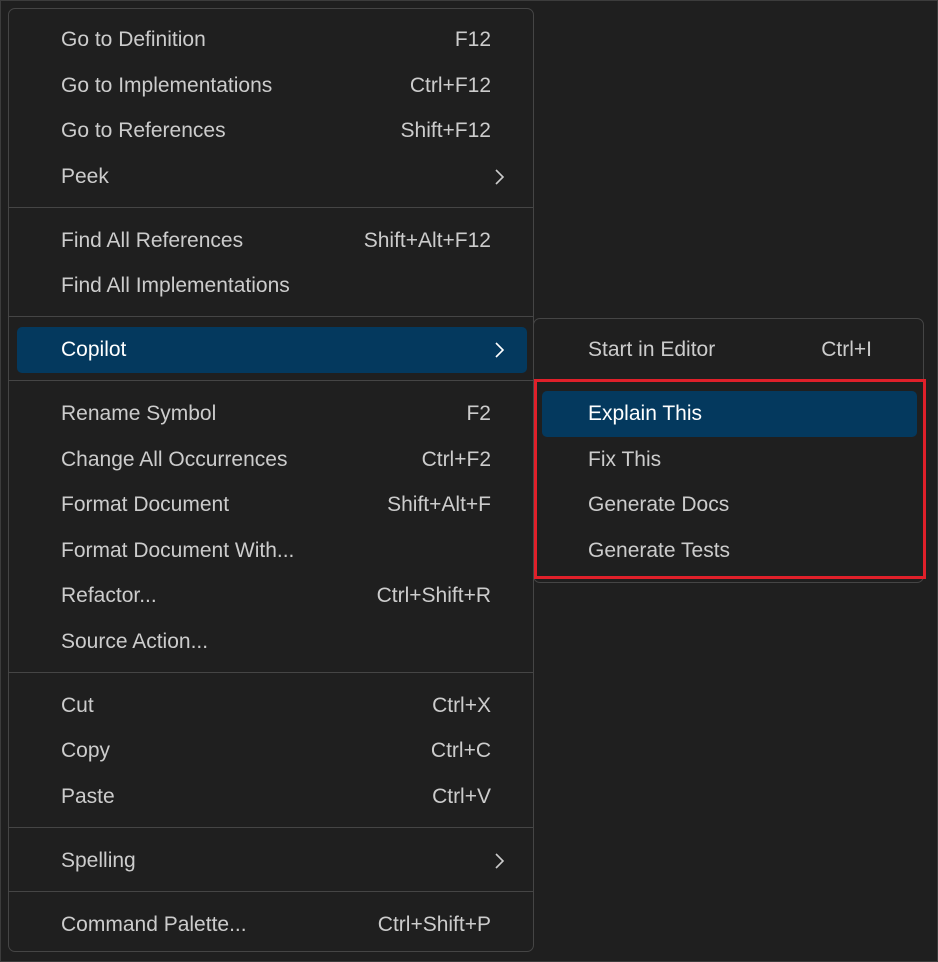 This screenshot has width=938, height=962. What do you see at coordinates (143, 130) in the screenshot?
I see `menu-item-label: Go to References` at bounding box center [143, 130].